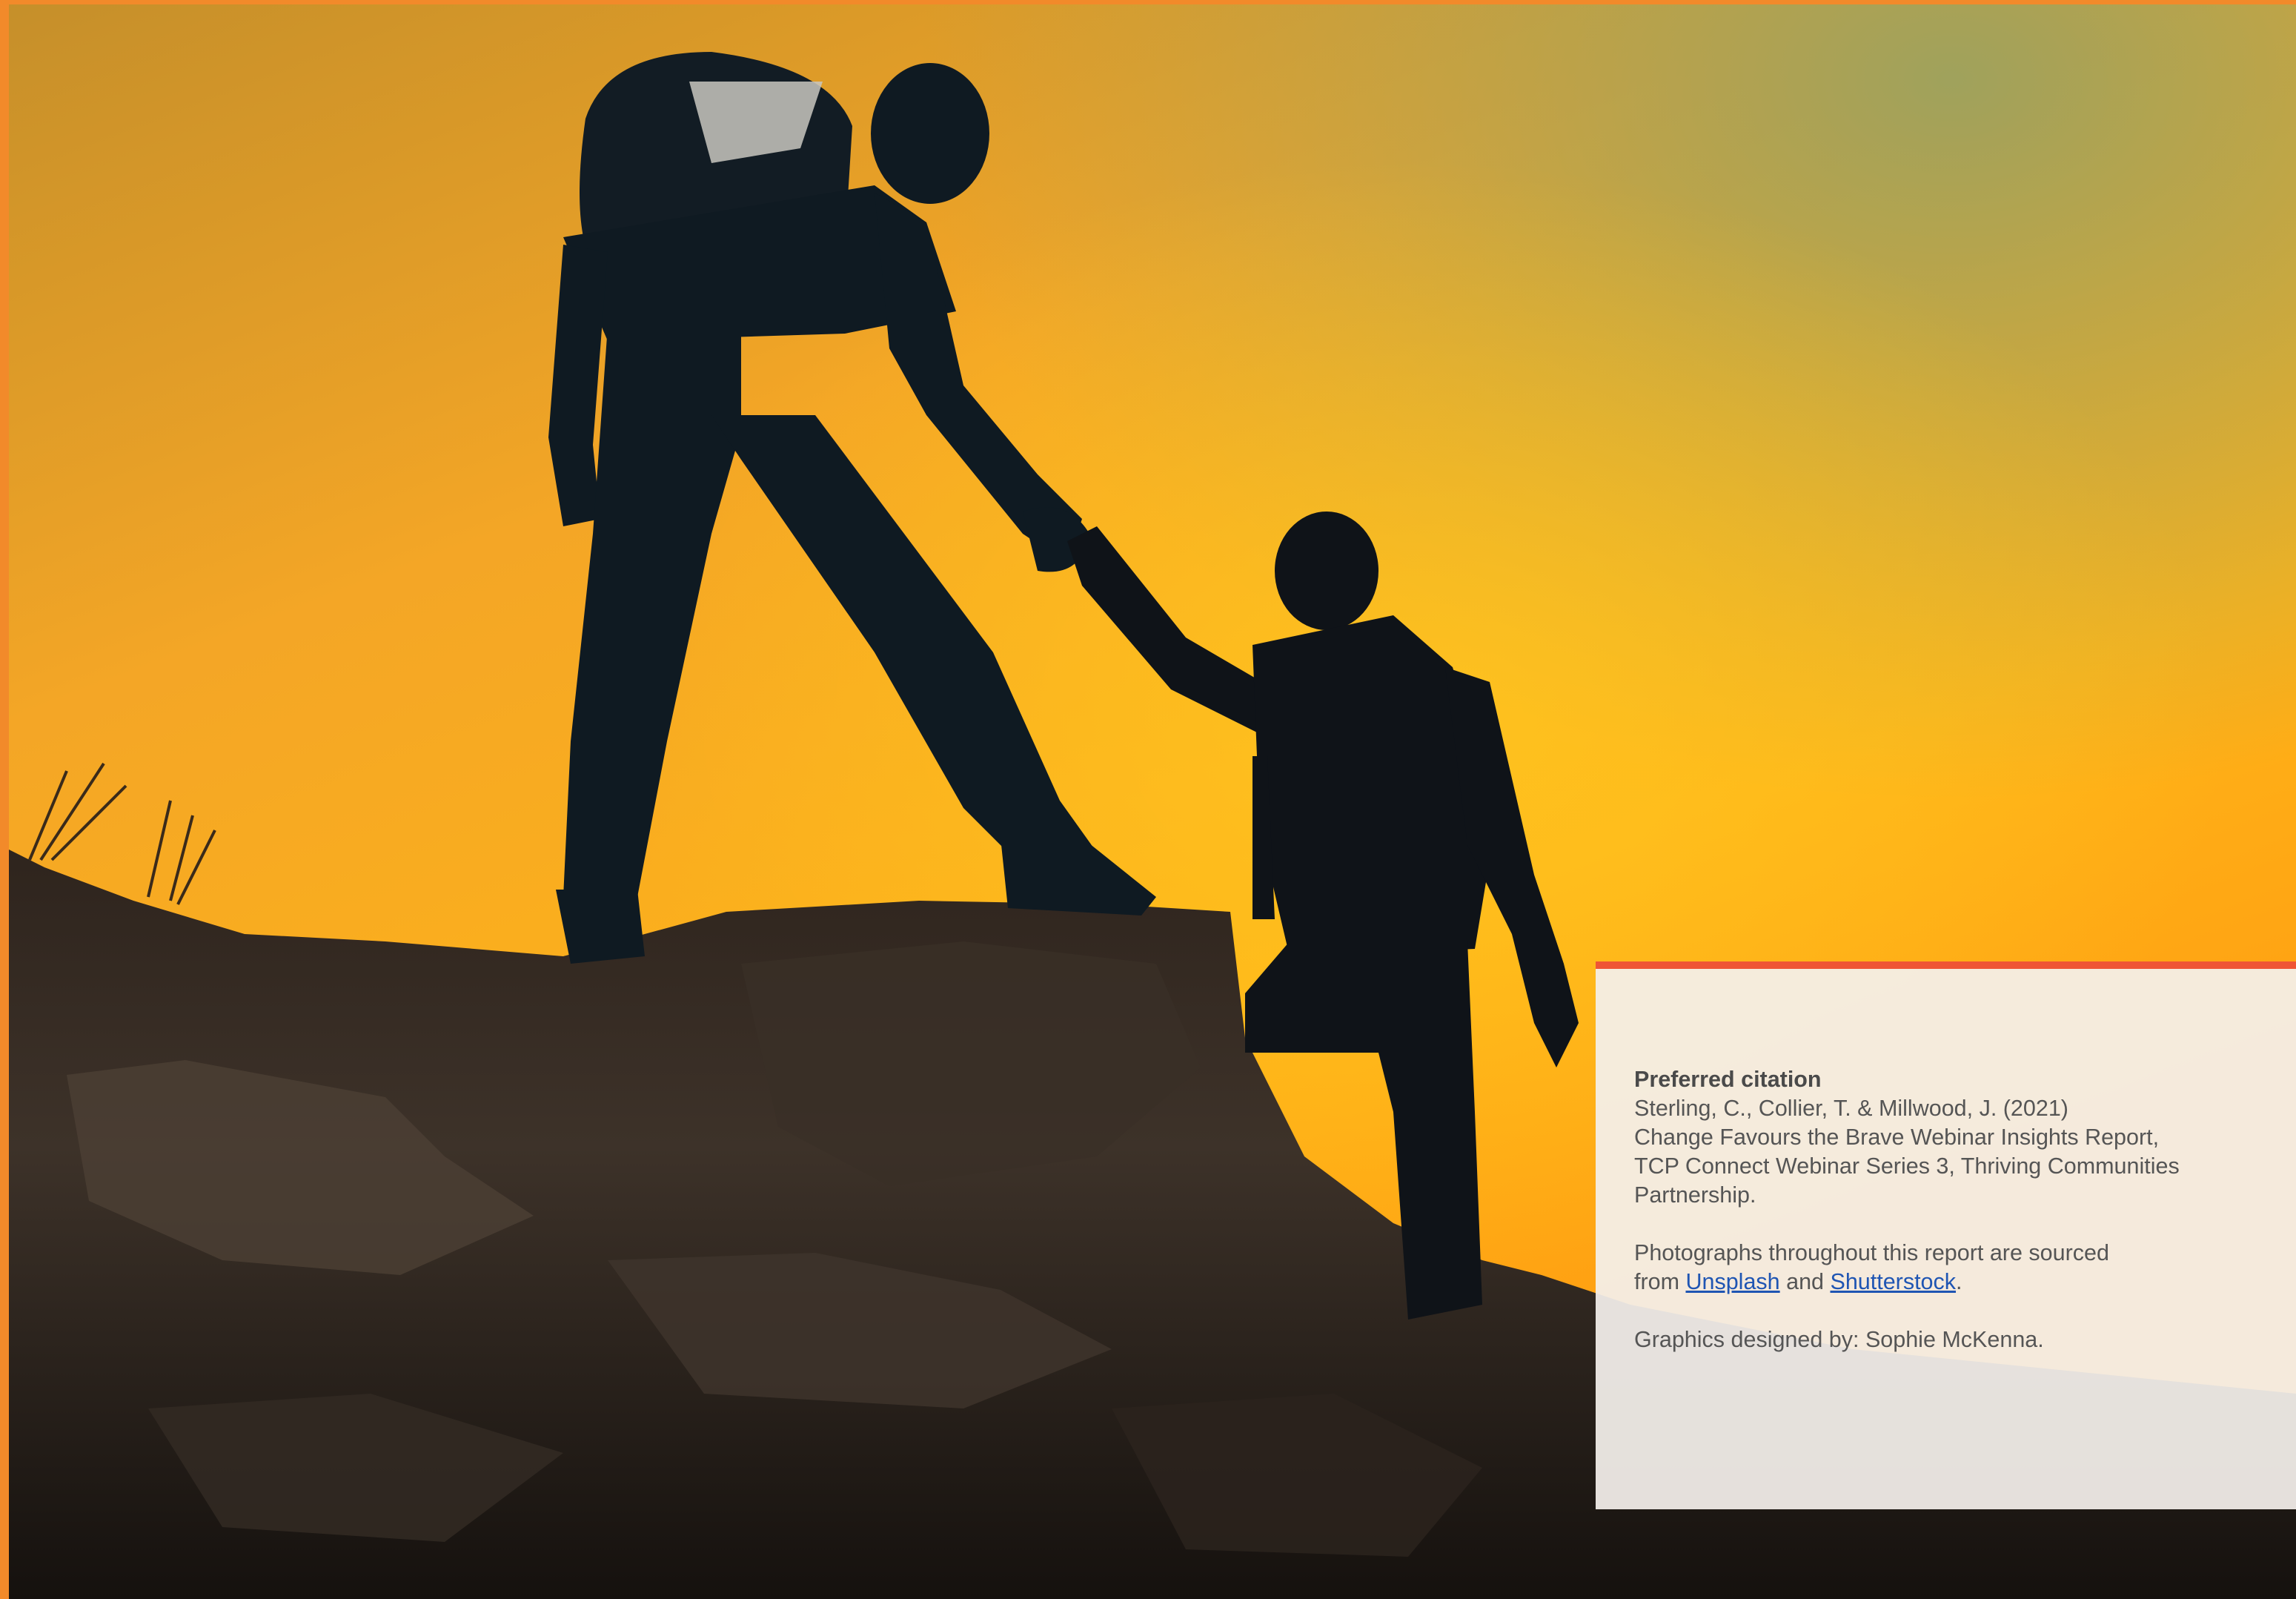  Describe the element at coordinates (1695, 1195) in the screenshot. I see `citation-title-line-3: Partnership.` at that location.